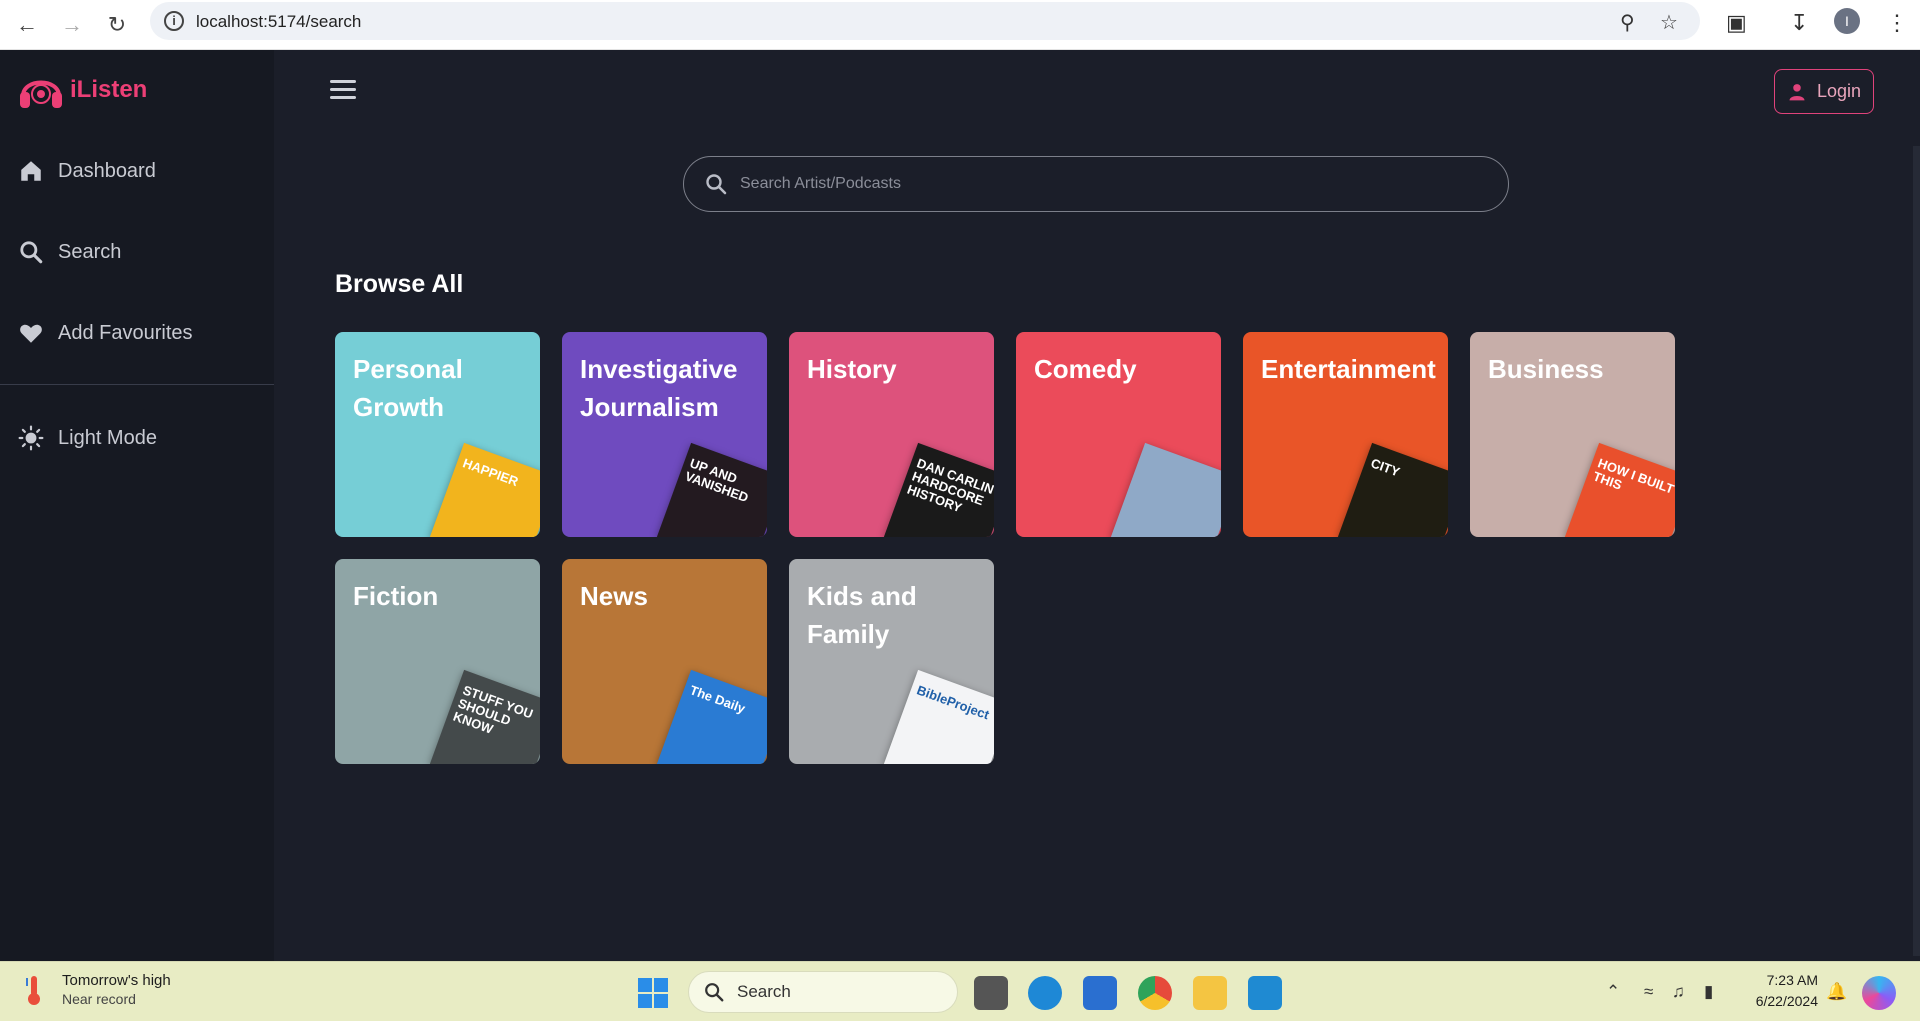 The height and width of the screenshot is (1021, 1920). Describe the element at coordinates (1916, 551) in the screenshot. I see `scrollbar` at that location.